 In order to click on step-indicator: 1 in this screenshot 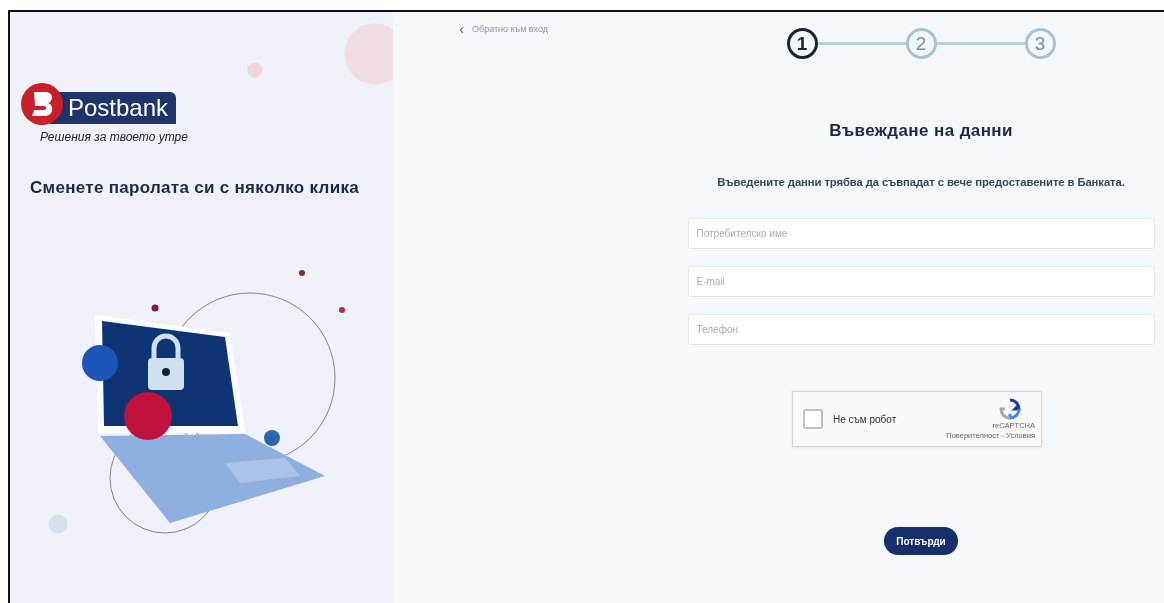, I will do `click(802, 43)`.